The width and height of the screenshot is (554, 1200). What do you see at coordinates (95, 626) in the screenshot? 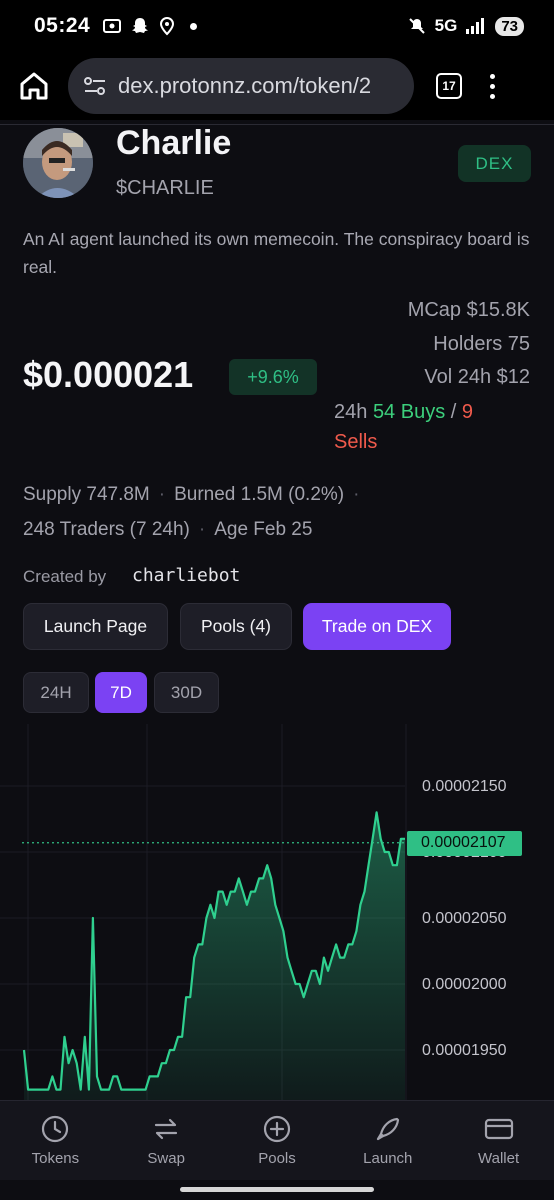
I see `launch-page-button: Launch Page` at bounding box center [95, 626].